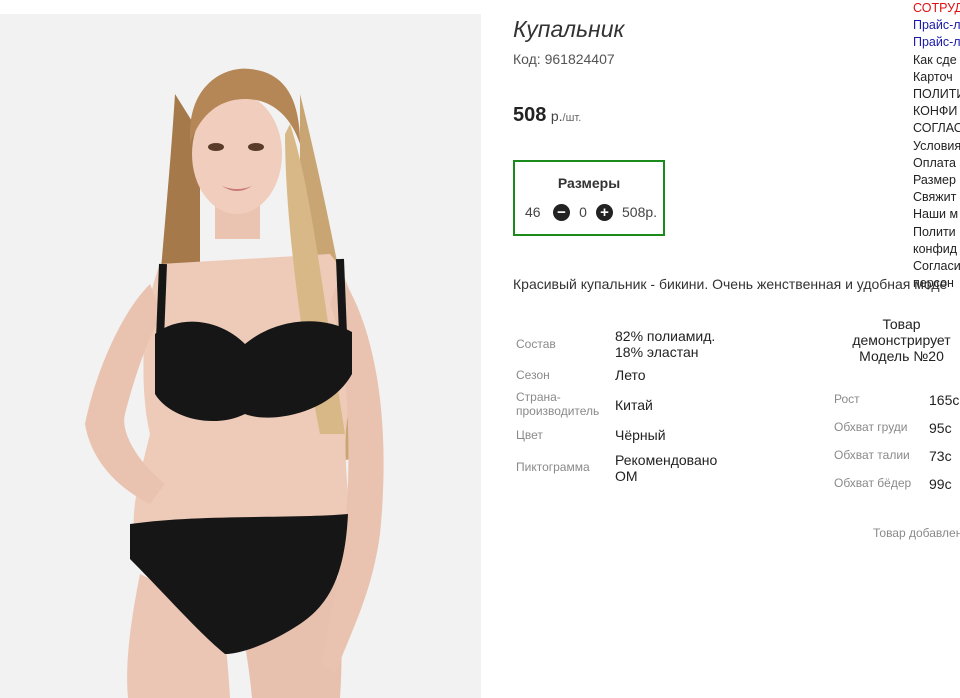  What do you see at coordinates (944, 400) in the screenshot?
I see `model-value: 165с` at bounding box center [944, 400].